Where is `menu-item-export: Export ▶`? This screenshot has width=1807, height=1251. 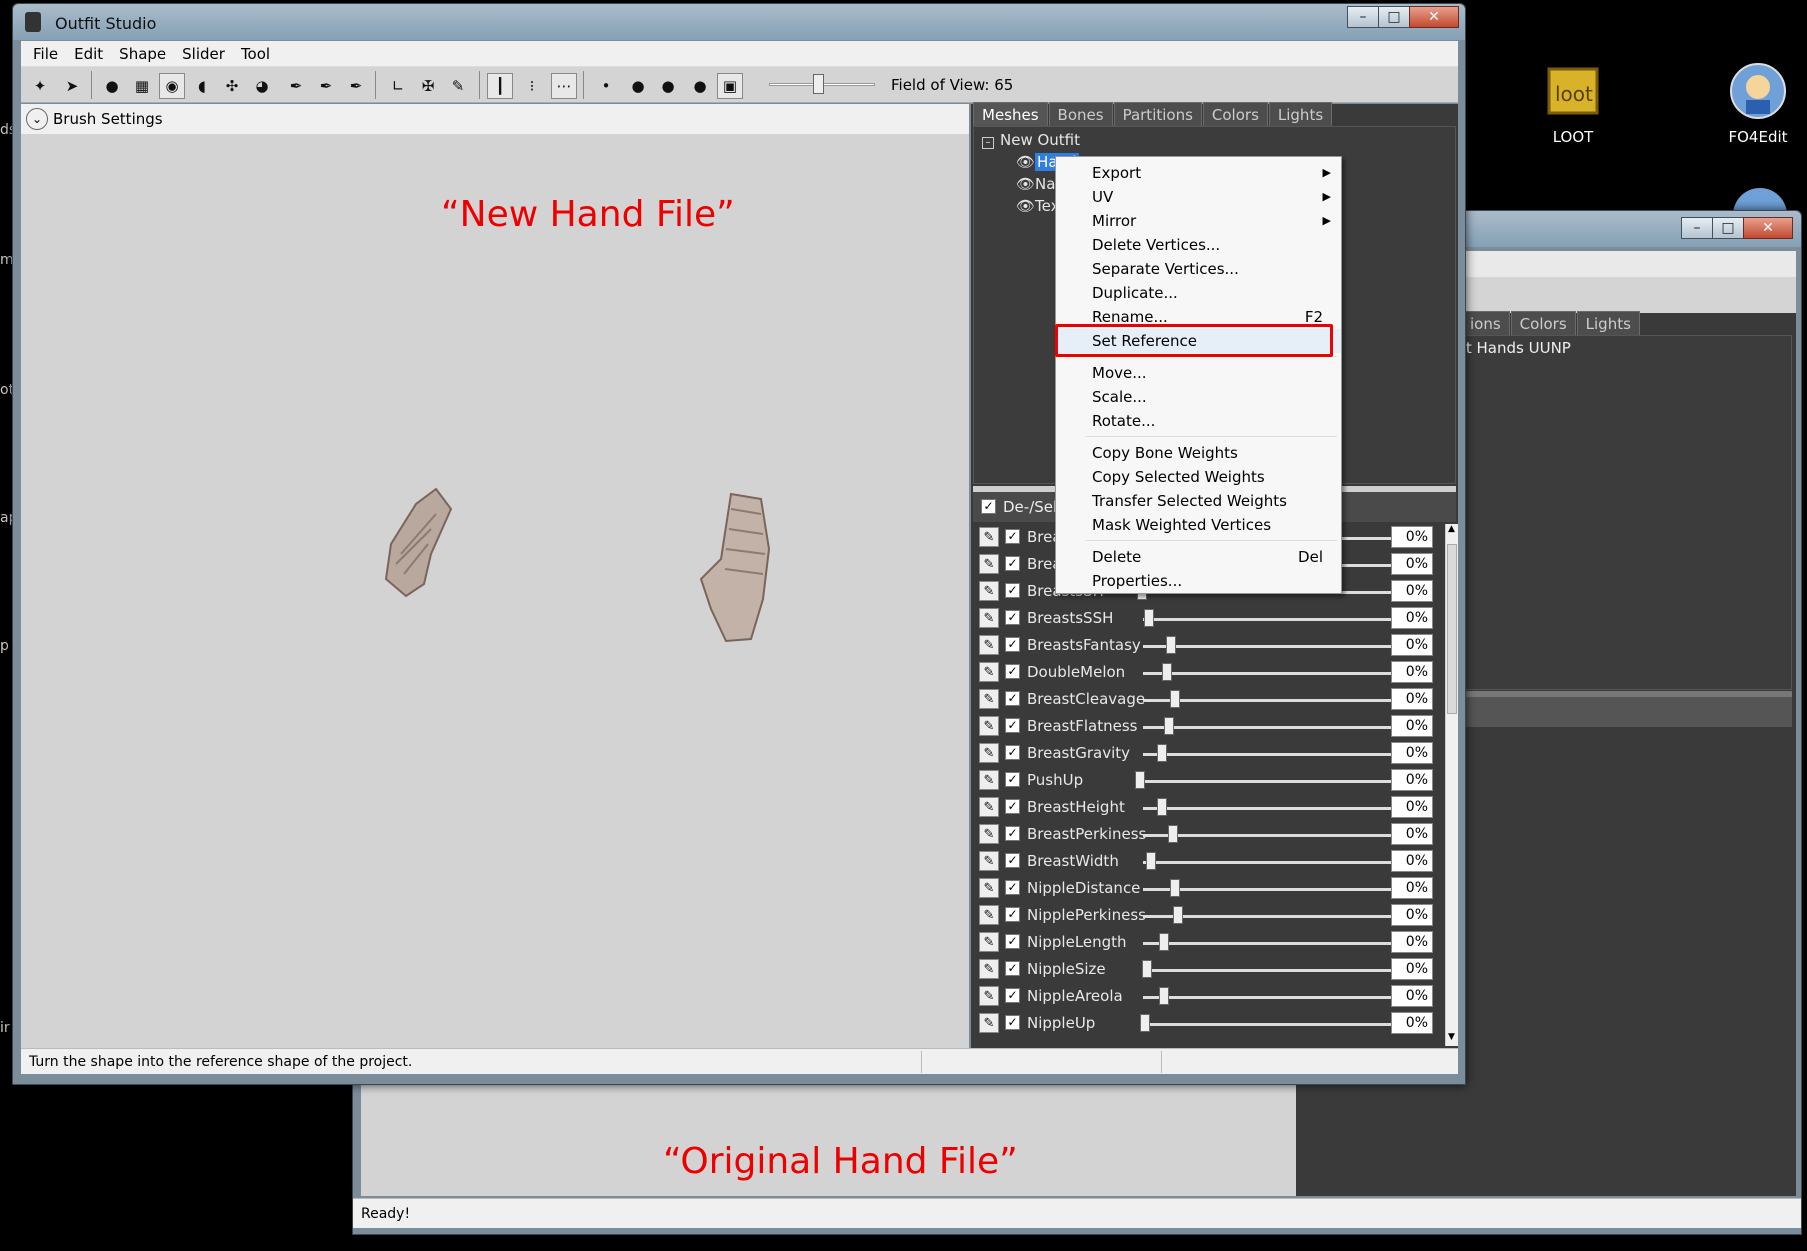 menu-item-export: Export ▶ is located at coordinates (1198, 173).